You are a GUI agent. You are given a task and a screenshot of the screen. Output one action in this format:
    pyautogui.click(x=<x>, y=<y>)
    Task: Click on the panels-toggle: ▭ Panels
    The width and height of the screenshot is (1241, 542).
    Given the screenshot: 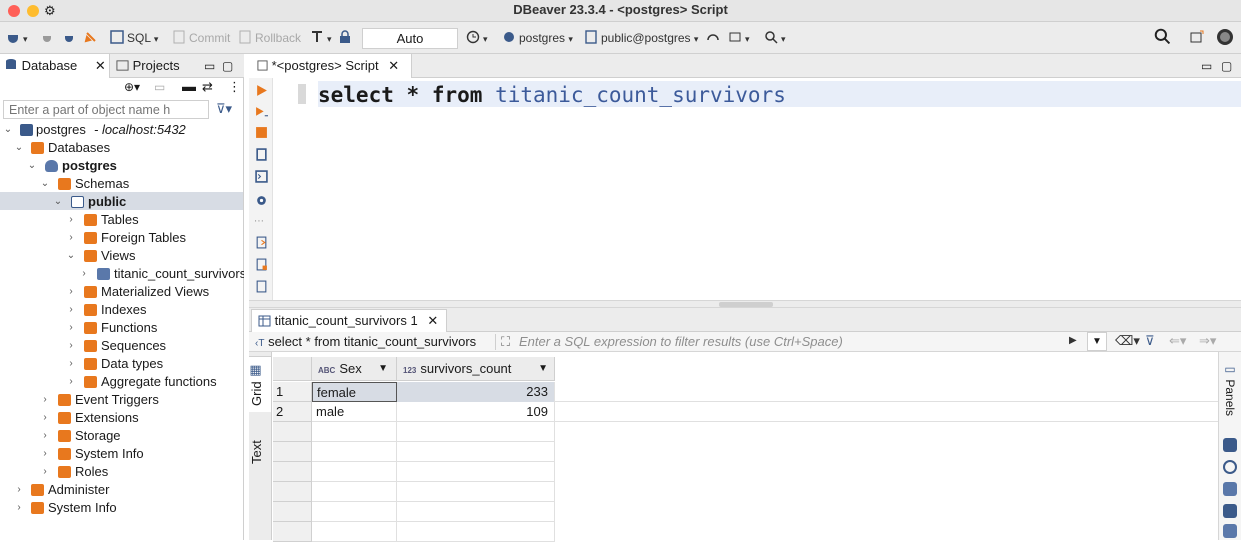 What is the action you would take?
    pyautogui.click(x=1230, y=389)
    